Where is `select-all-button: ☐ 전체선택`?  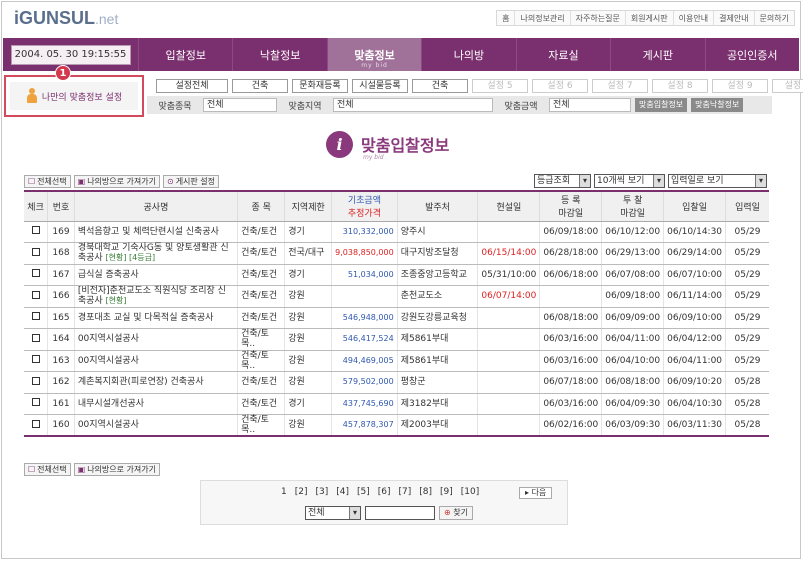
select-all-button: ☐ 전체선택 is located at coordinates (47, 181).